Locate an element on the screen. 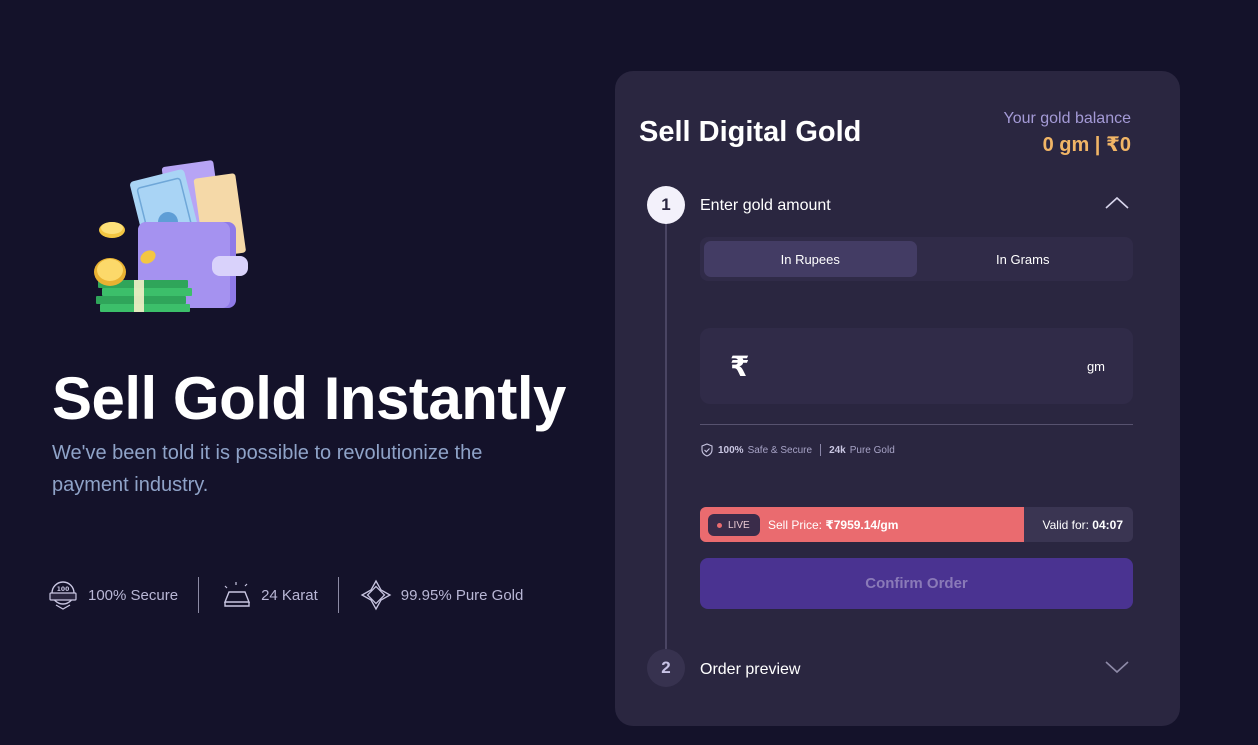 Image resolution: width=1258 pixels, height=745 pixels. toggle-in-grams: In Grams is located at coordinates (1023, 259).